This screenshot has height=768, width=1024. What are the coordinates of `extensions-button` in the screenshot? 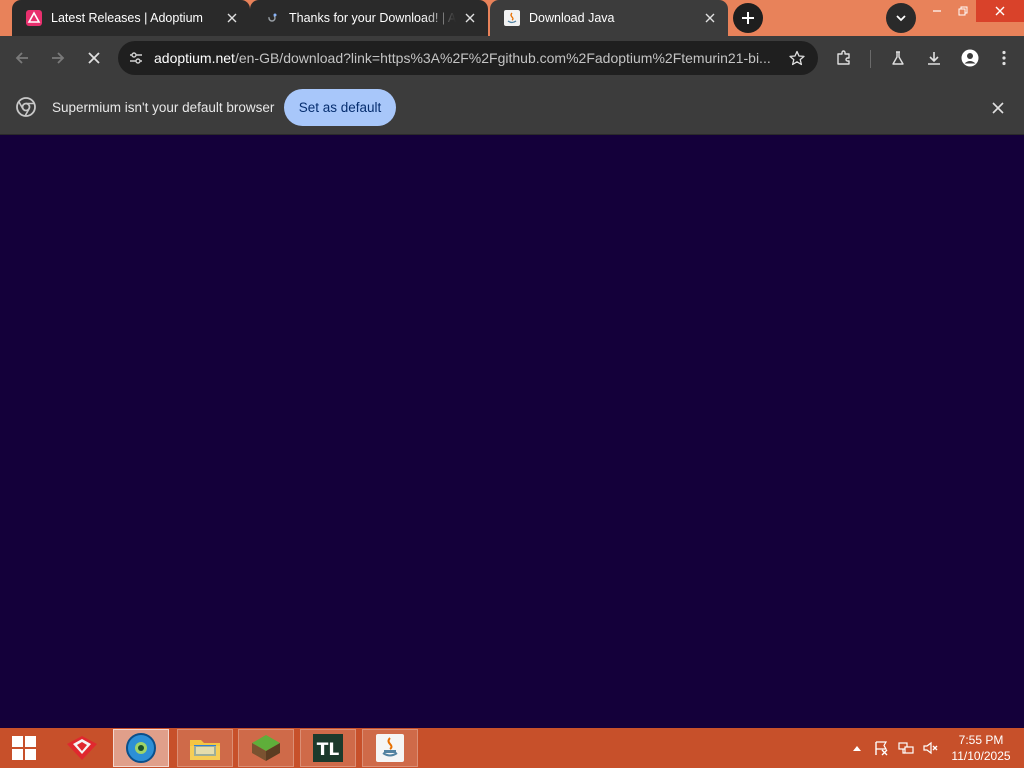 It's located at (844, 58).